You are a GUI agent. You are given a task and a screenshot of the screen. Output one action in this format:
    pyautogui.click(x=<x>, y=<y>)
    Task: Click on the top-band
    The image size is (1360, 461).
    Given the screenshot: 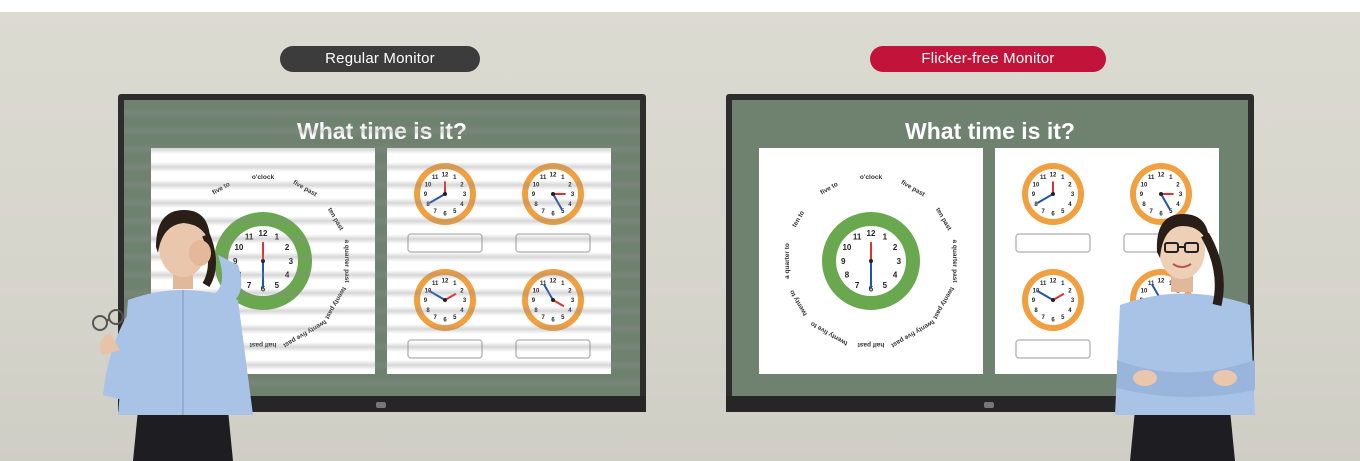 What is the action you would take?
    pyautogui.click(x=680, y=6)
    